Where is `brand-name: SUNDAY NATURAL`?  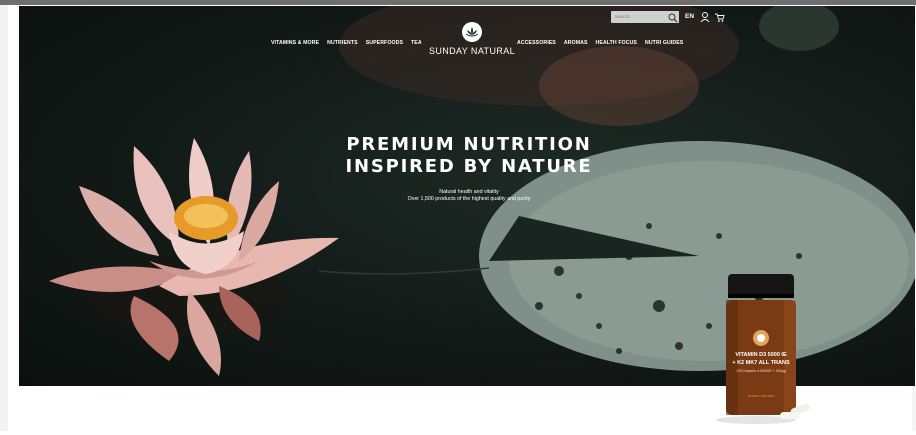
brand-name: SUNDAY NATURAL is located at coordinates (472, 51).